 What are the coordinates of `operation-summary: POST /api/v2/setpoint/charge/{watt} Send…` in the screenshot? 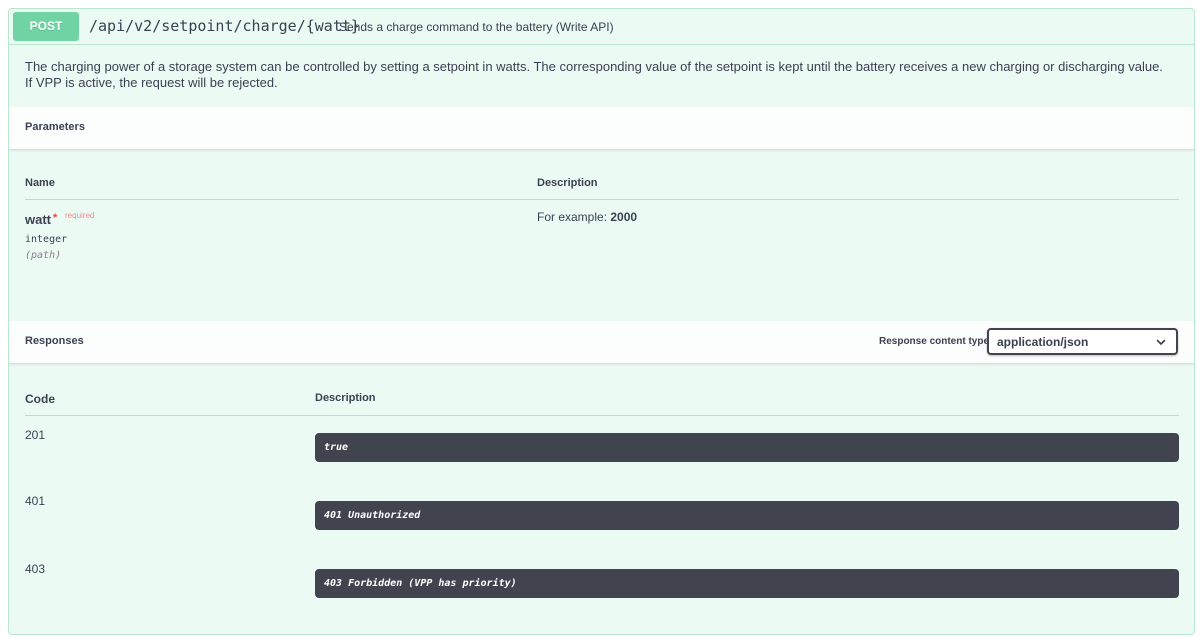 It's located at (601, 27).